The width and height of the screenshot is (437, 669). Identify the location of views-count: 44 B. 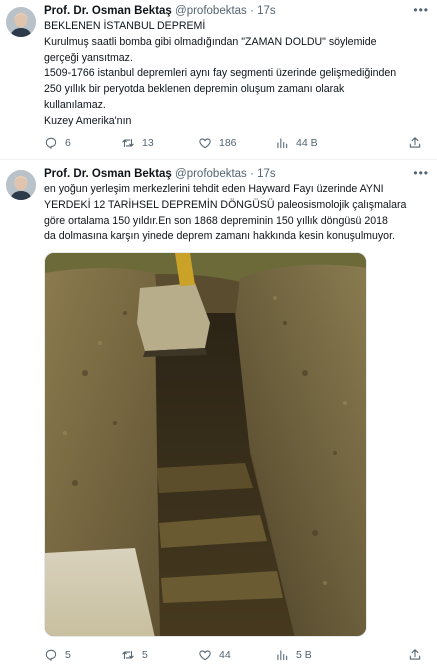
(307, 143).